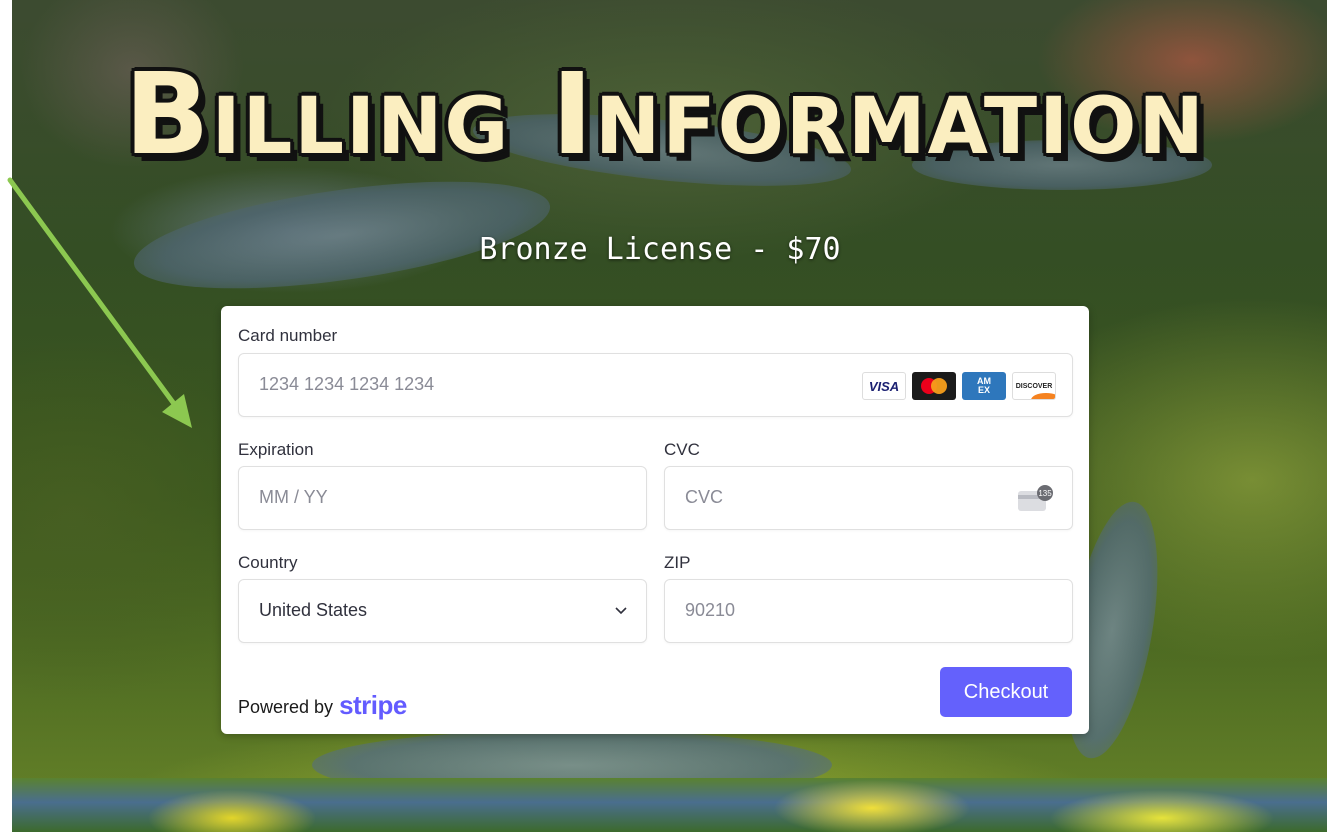 This screenshot has width=1327, height=832. What do you see at coordinates (884, 386) in the screenshot?
I see `visa-icon: VISA` at bounding box center [884, 386].